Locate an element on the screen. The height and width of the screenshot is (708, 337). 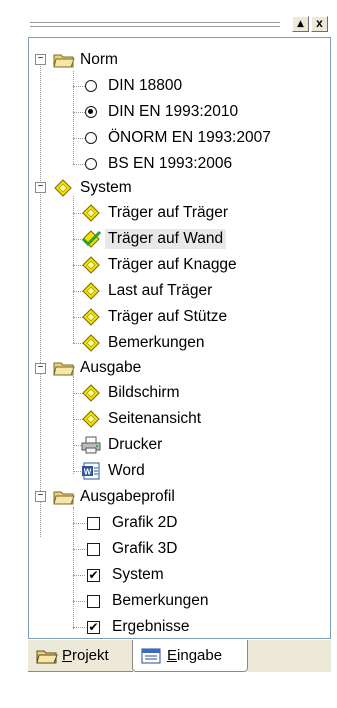
form-icon is located at coordinates (151, 656).